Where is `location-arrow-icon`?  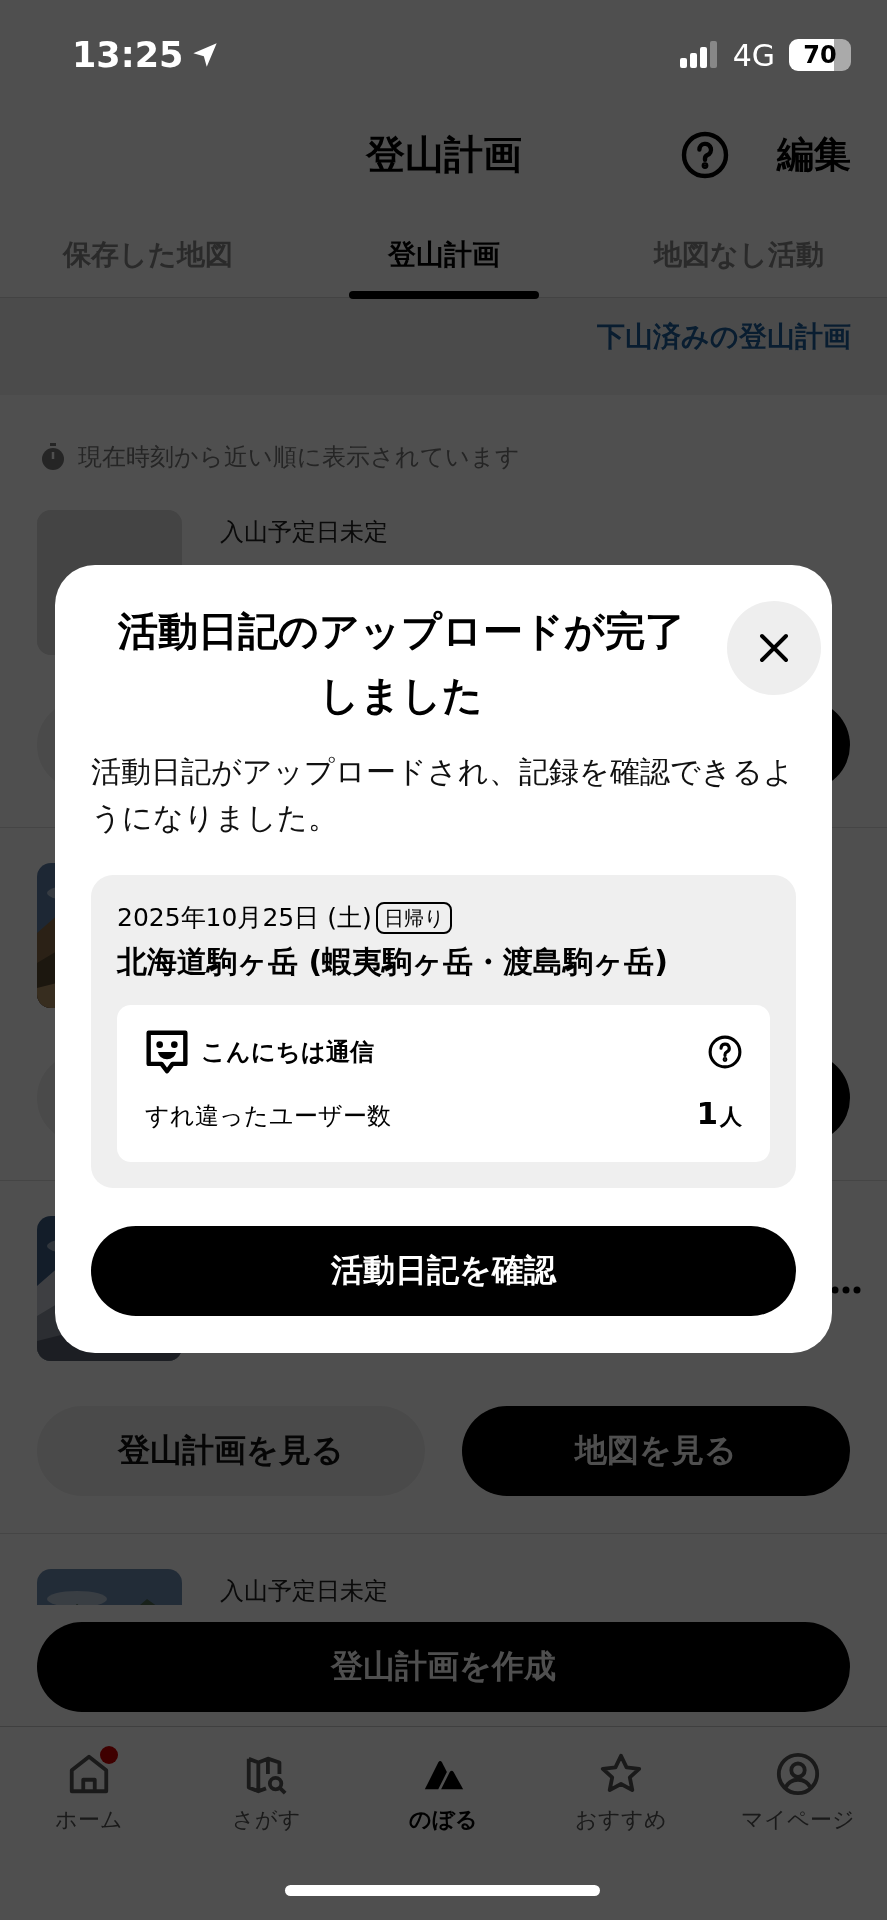 location-arrow-icon is located at coordinates (205, 55).